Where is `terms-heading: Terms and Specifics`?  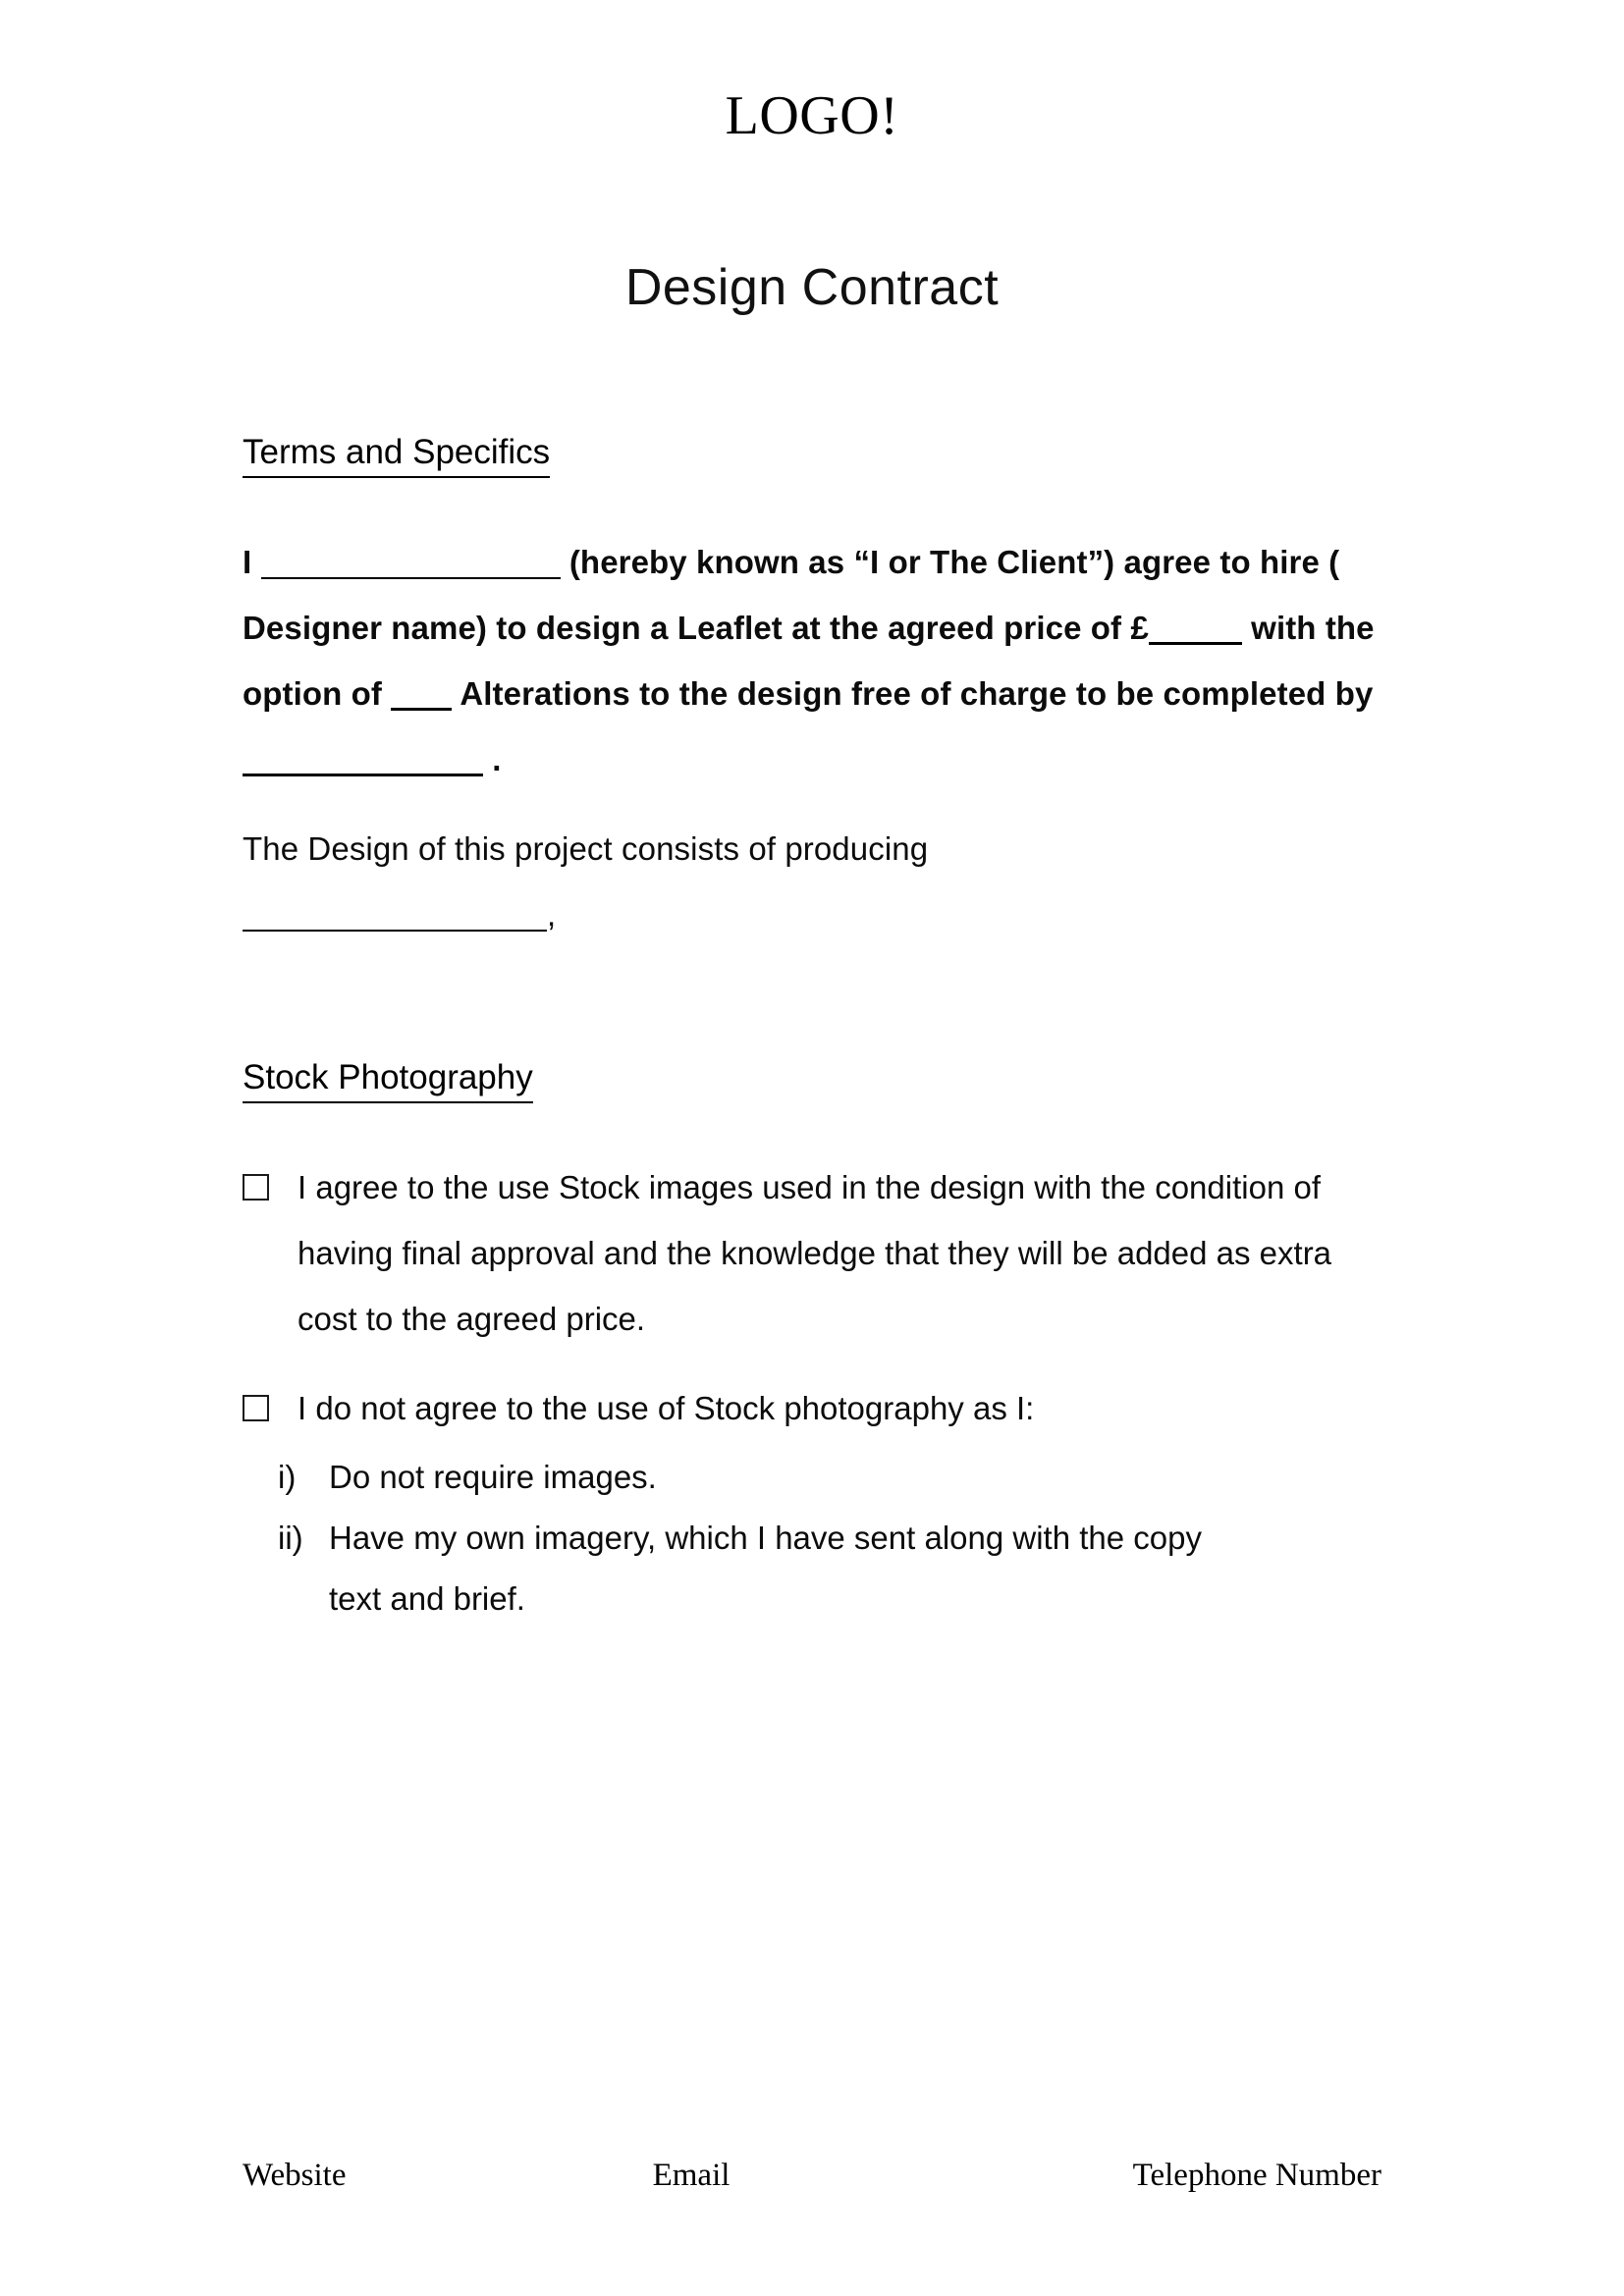
terms-heading: Terms and Specifics is located at coordinates (397, 455).